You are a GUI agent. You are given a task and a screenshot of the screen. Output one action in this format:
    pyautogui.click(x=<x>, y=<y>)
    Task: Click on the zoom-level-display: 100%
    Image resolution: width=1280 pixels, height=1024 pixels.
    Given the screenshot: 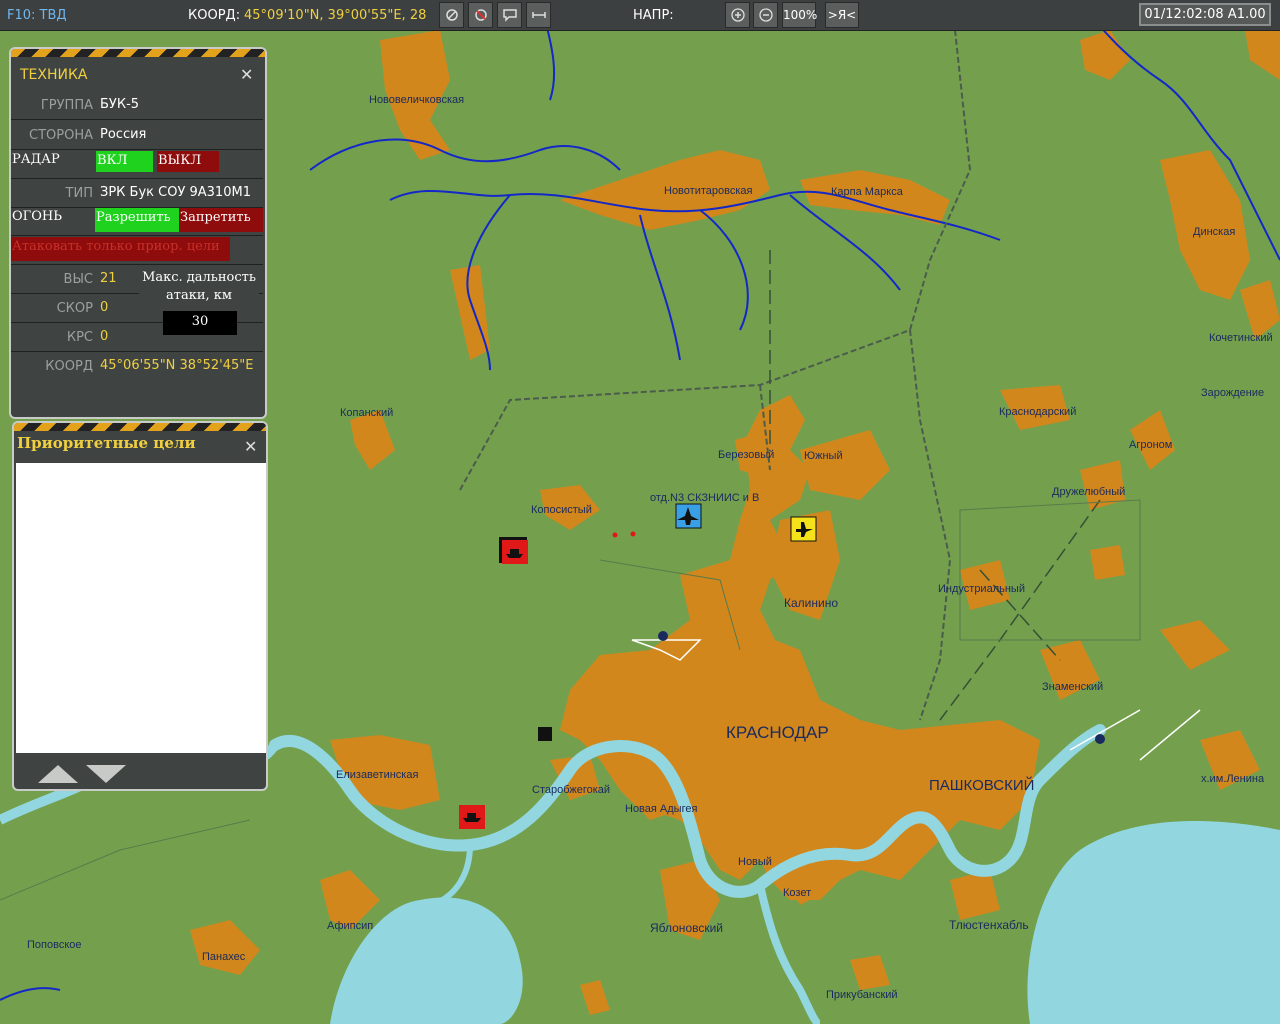 What is the action you would take?
    pyautogui.click(x=799, y=15)
    